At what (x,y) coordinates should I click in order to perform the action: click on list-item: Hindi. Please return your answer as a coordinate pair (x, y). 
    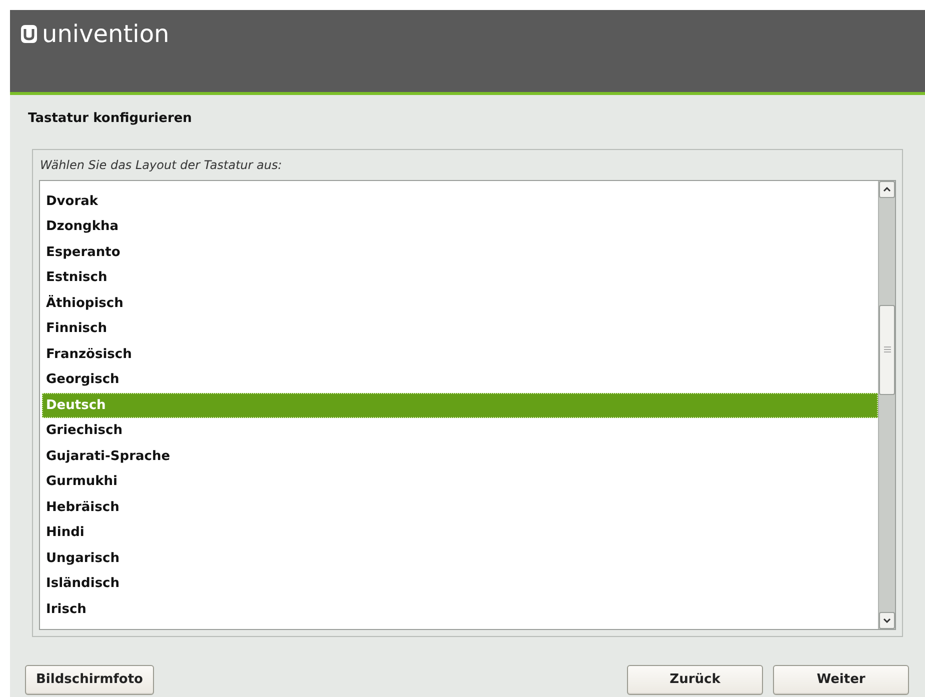
    Looking at the image, I should click on (460, 533).